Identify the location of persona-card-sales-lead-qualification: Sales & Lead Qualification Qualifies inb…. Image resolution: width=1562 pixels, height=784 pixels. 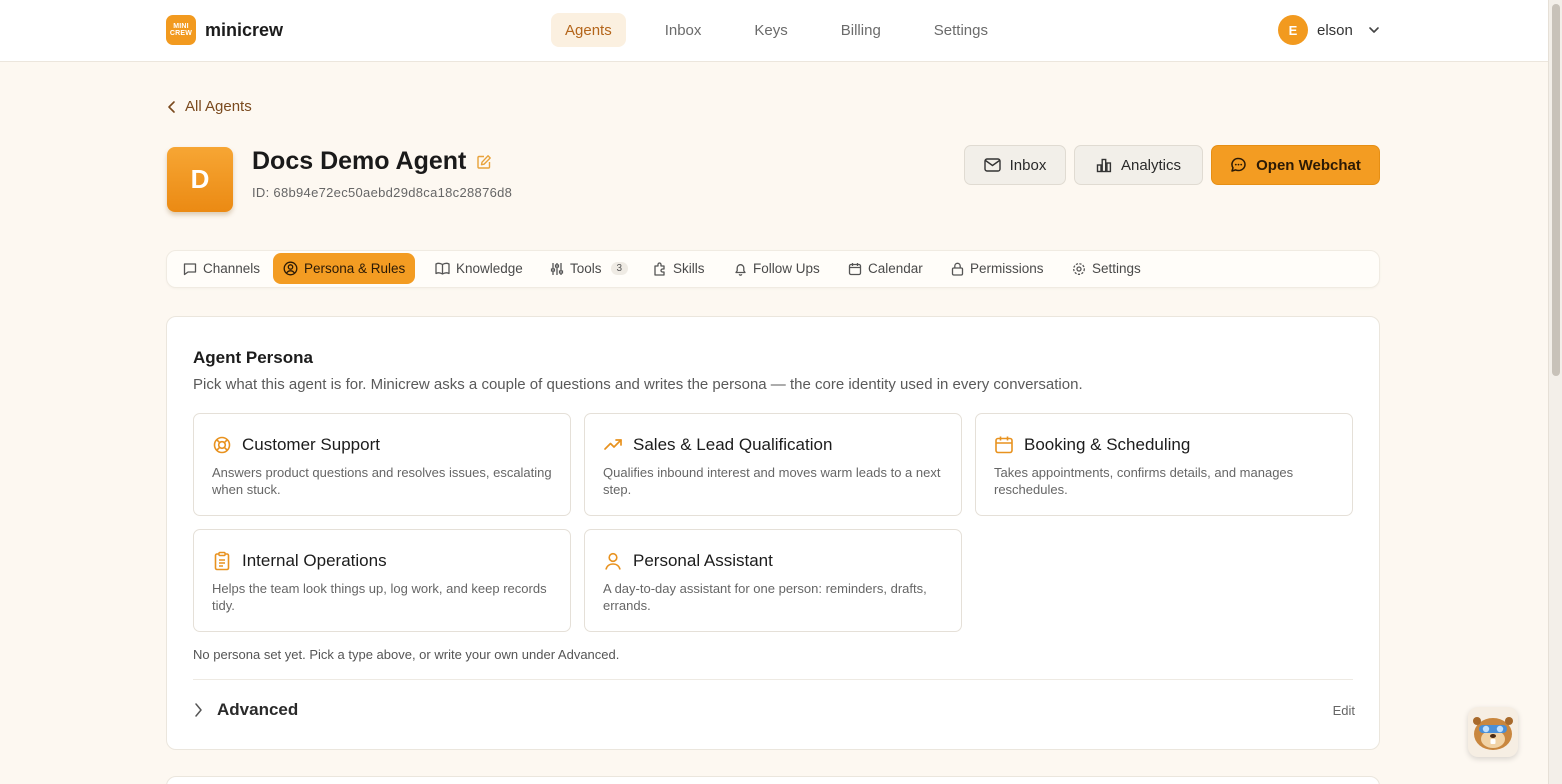
(773, 464).